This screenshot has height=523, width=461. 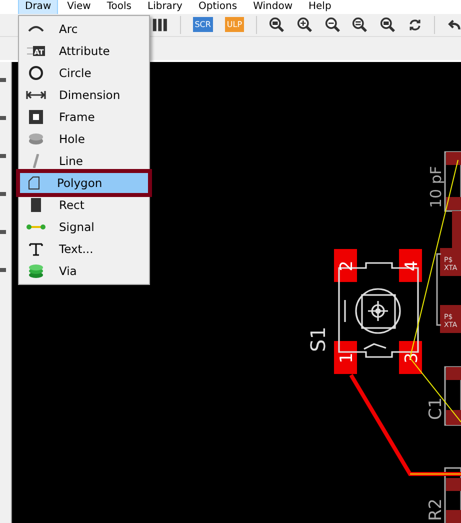 I want to click on component-name: R2, so click(x=436, y=509).